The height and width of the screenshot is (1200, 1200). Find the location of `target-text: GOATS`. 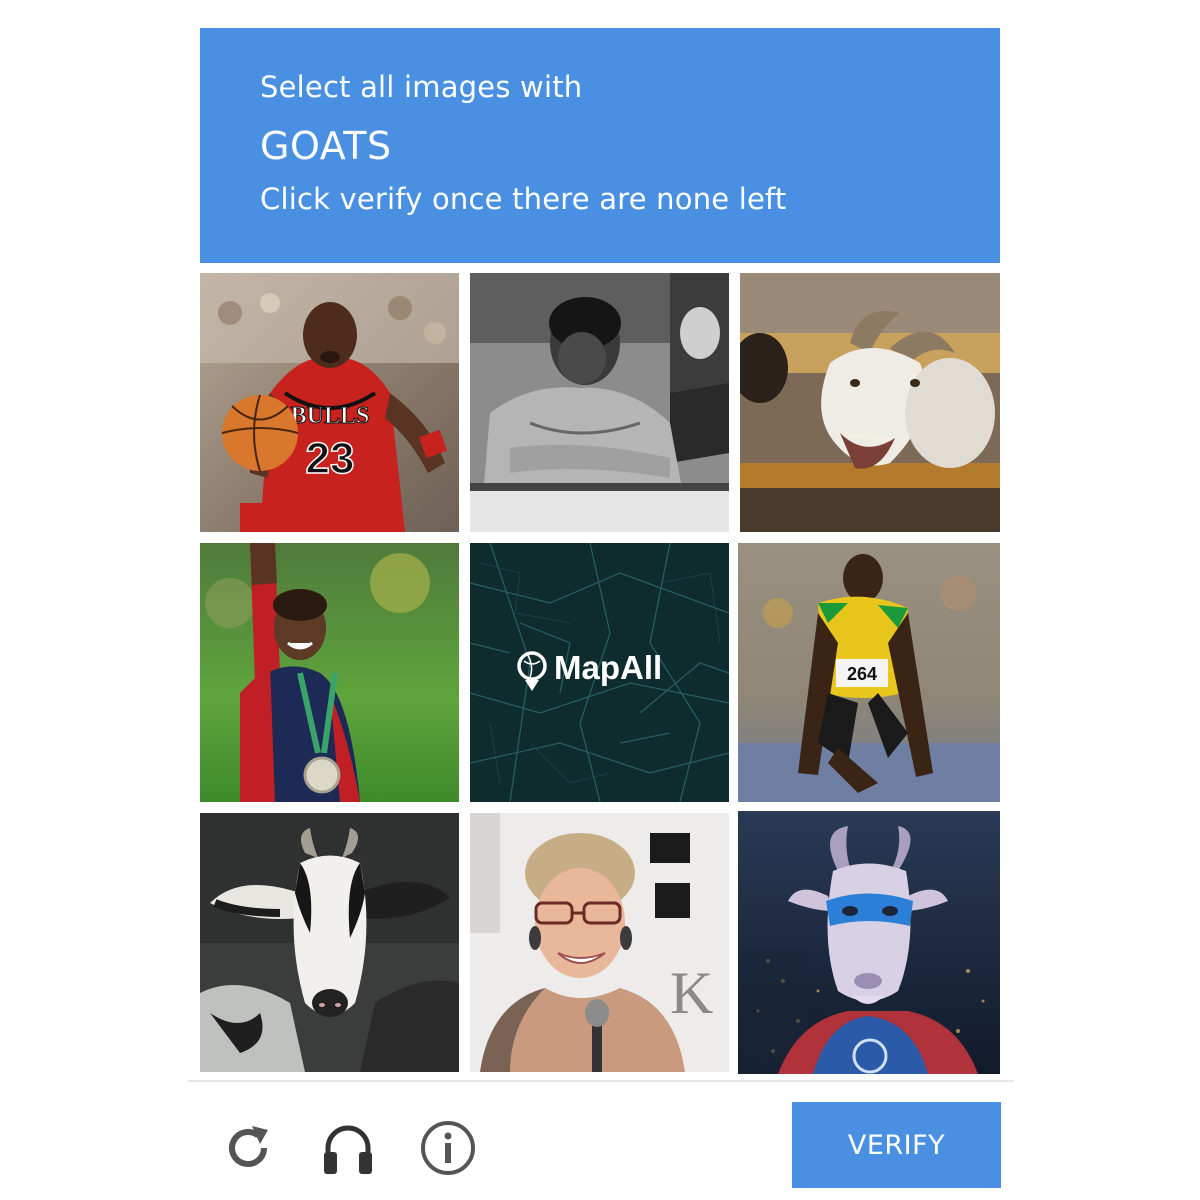

target-text: GOATS is located at coordinates (326, 146).